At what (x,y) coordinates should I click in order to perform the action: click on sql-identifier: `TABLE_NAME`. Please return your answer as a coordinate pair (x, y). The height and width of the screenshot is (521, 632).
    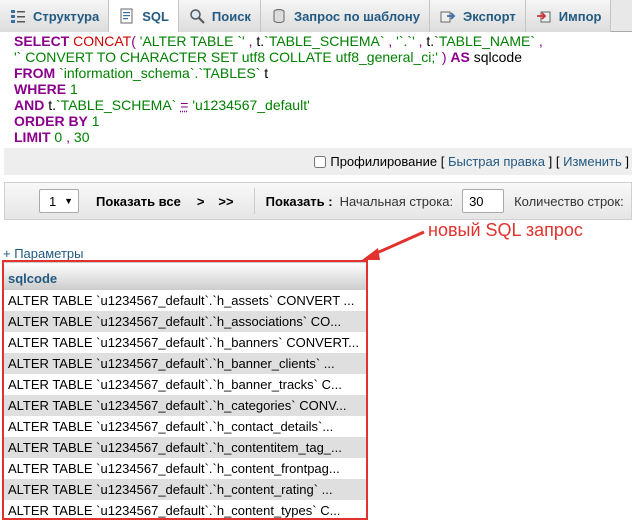
    Looking at the image, I should click on (485, 41).